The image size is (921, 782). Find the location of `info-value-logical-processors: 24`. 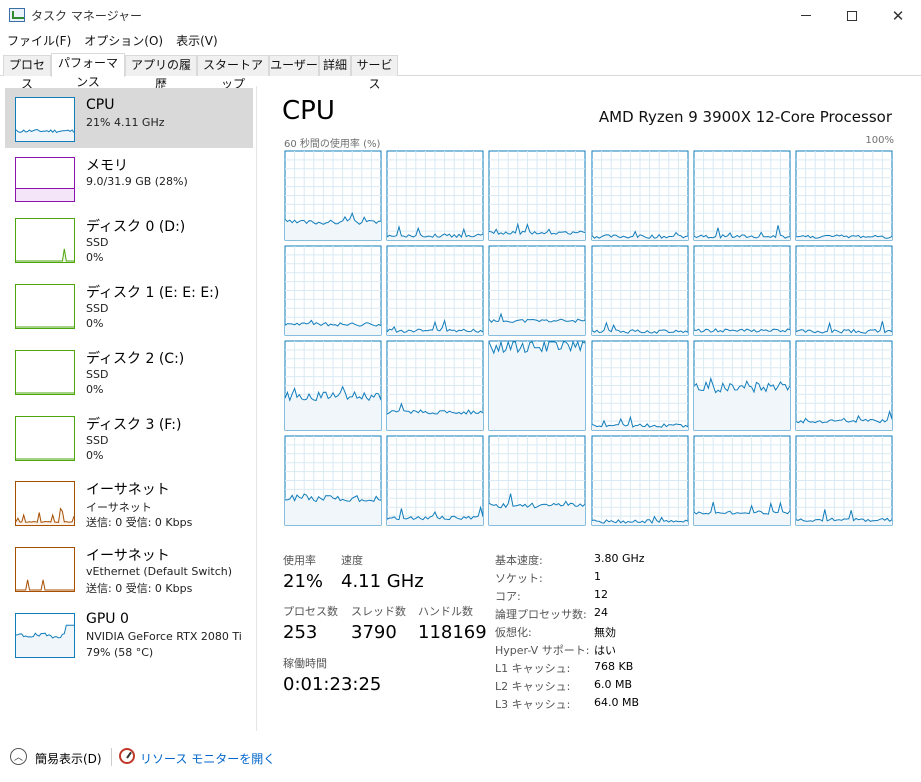

info-value-logical-processors: 24 is located at coordinates (601, 612).